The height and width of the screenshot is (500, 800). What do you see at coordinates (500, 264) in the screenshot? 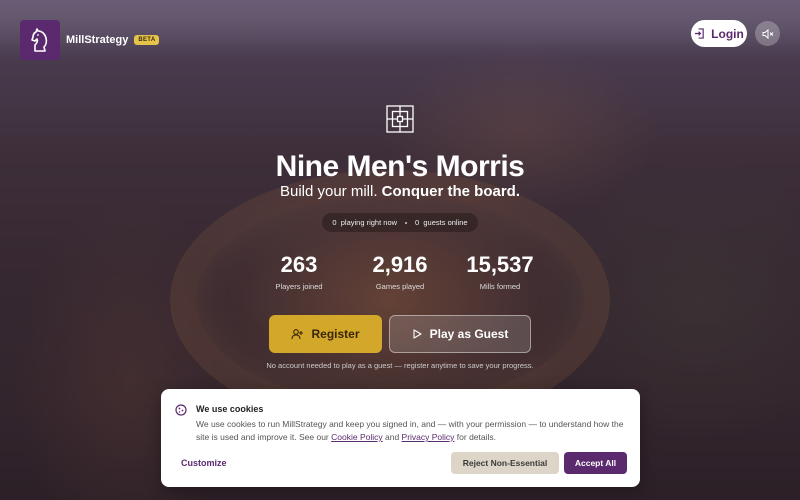
I see `stat-value: 15,537` at bounding box center [500, 264].